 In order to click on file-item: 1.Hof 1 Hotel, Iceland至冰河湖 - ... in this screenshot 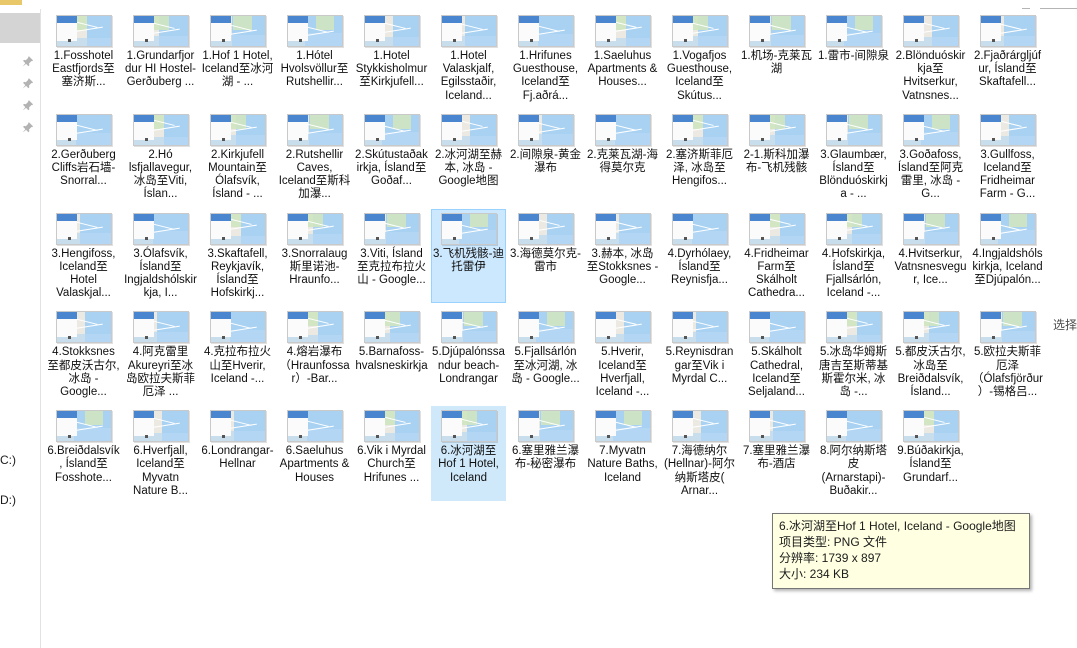, I will do `click(237, 58)`.